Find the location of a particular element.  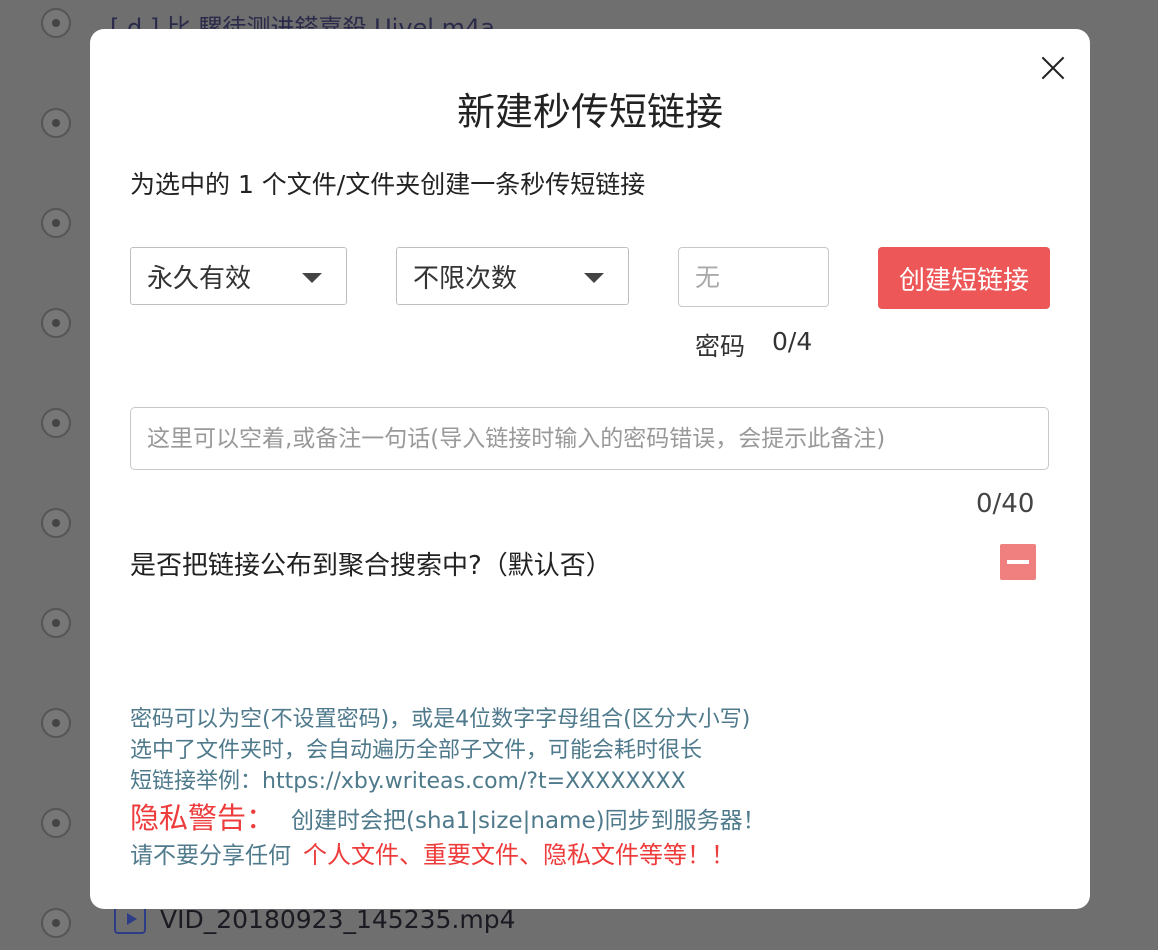

count-limit-select: 不限次数 is located at coordinates (512, 276).